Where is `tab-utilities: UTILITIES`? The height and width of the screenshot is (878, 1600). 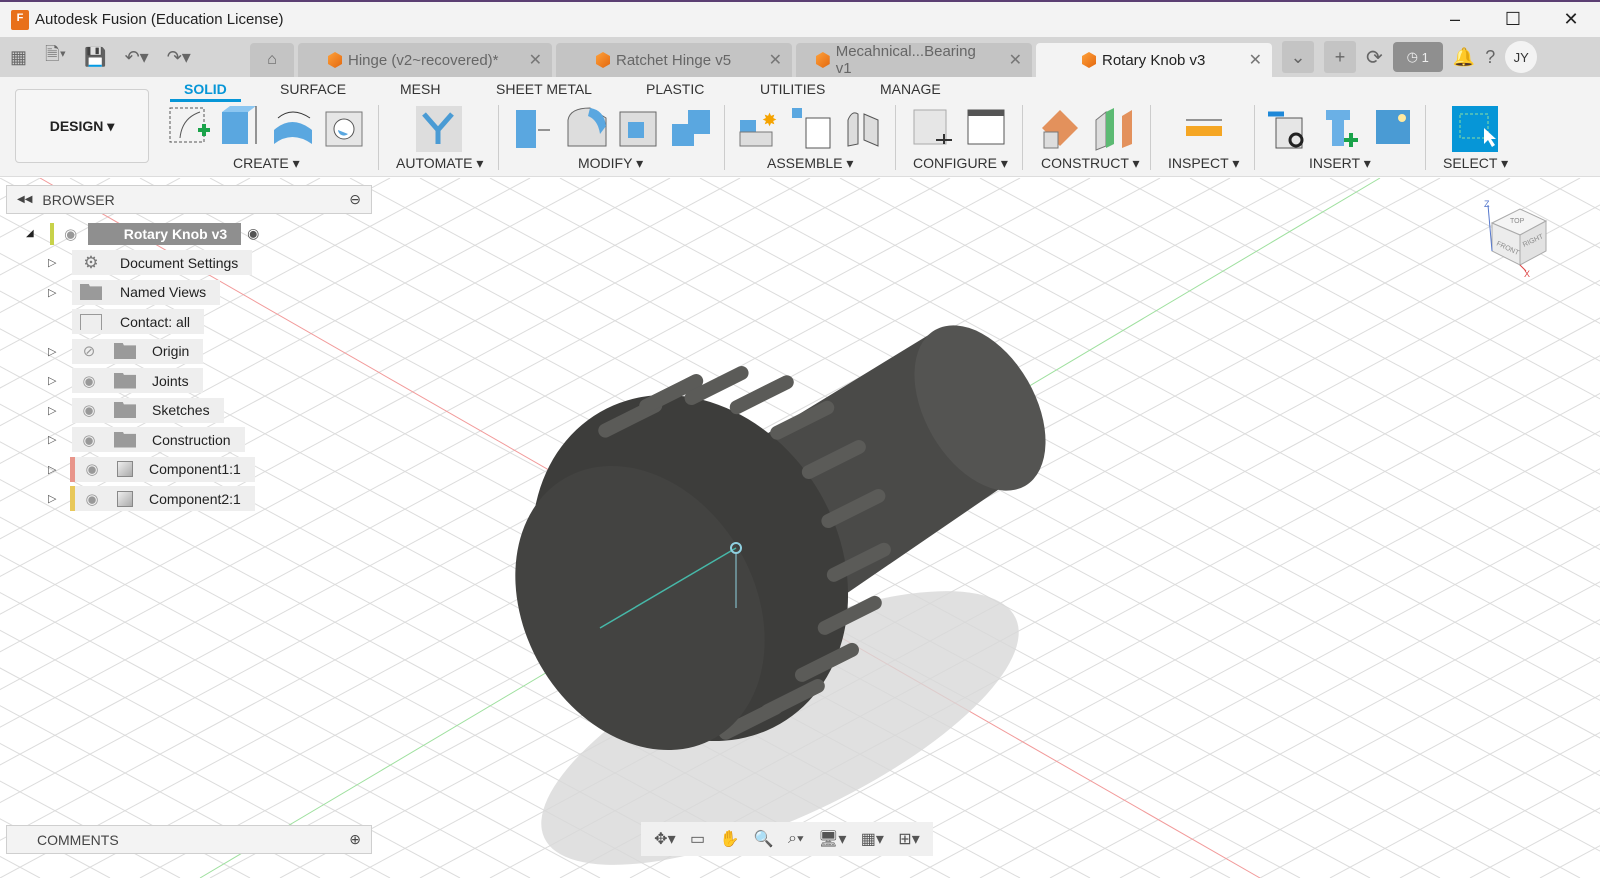 tab-utilities: UTILITIES is located at coordinates (792, 89).